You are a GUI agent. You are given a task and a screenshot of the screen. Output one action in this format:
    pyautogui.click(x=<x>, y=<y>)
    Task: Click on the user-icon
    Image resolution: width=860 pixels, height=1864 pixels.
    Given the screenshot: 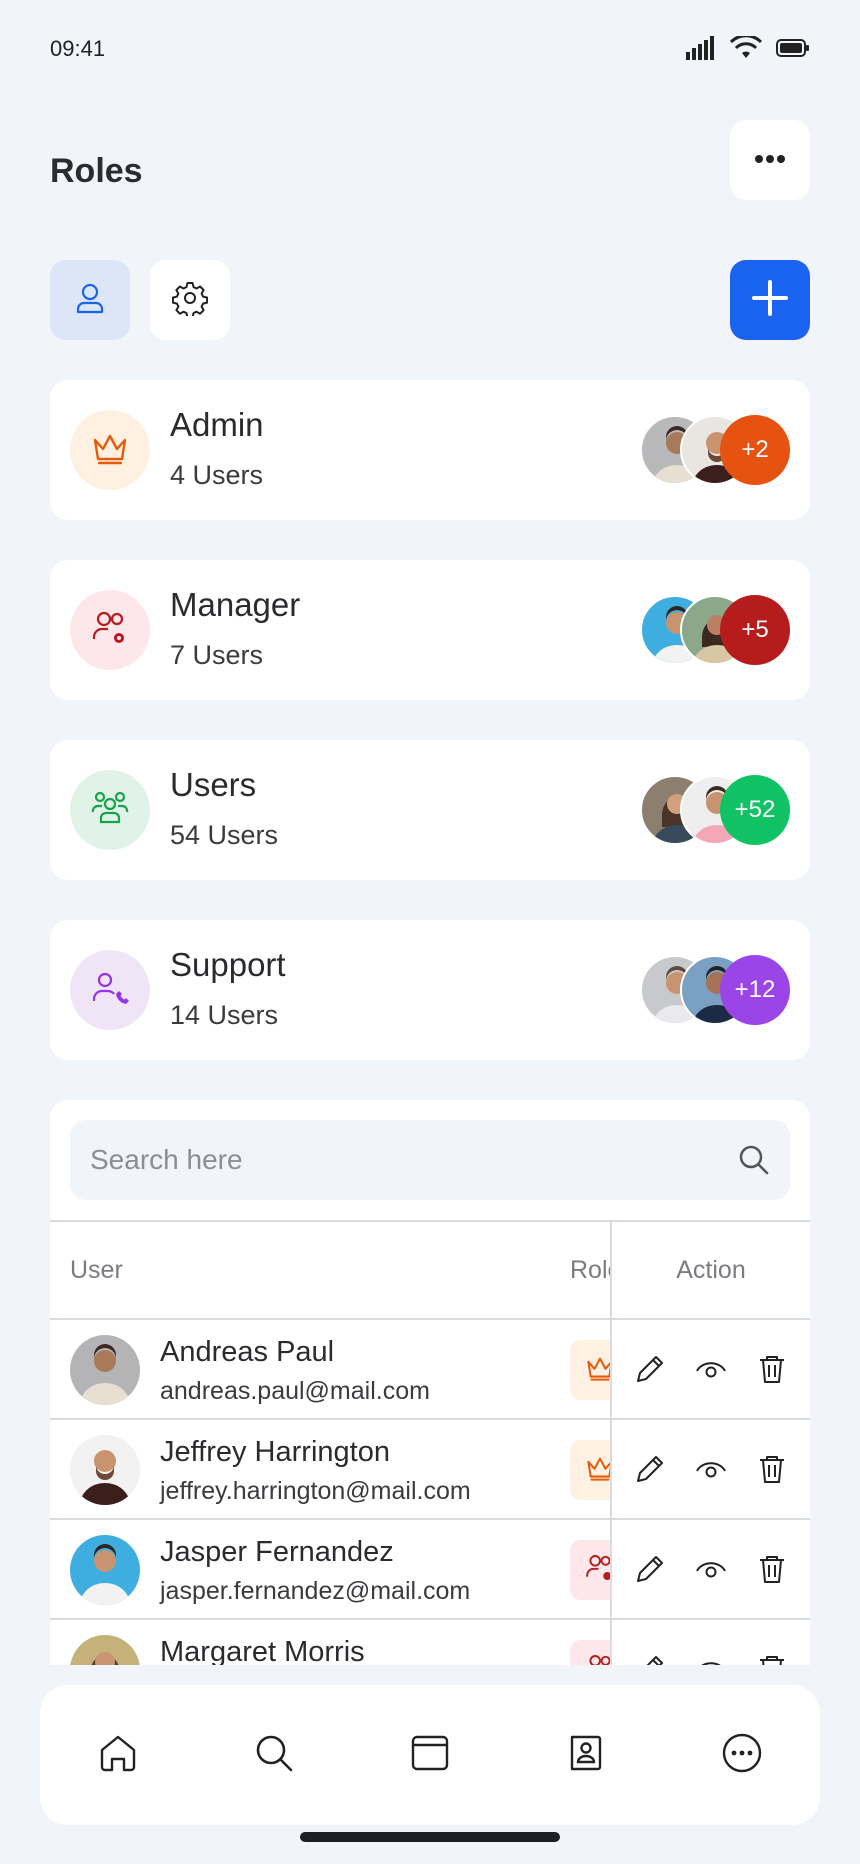 What is the action you would take?
    pyautogui.click(x=90, y=300)
    